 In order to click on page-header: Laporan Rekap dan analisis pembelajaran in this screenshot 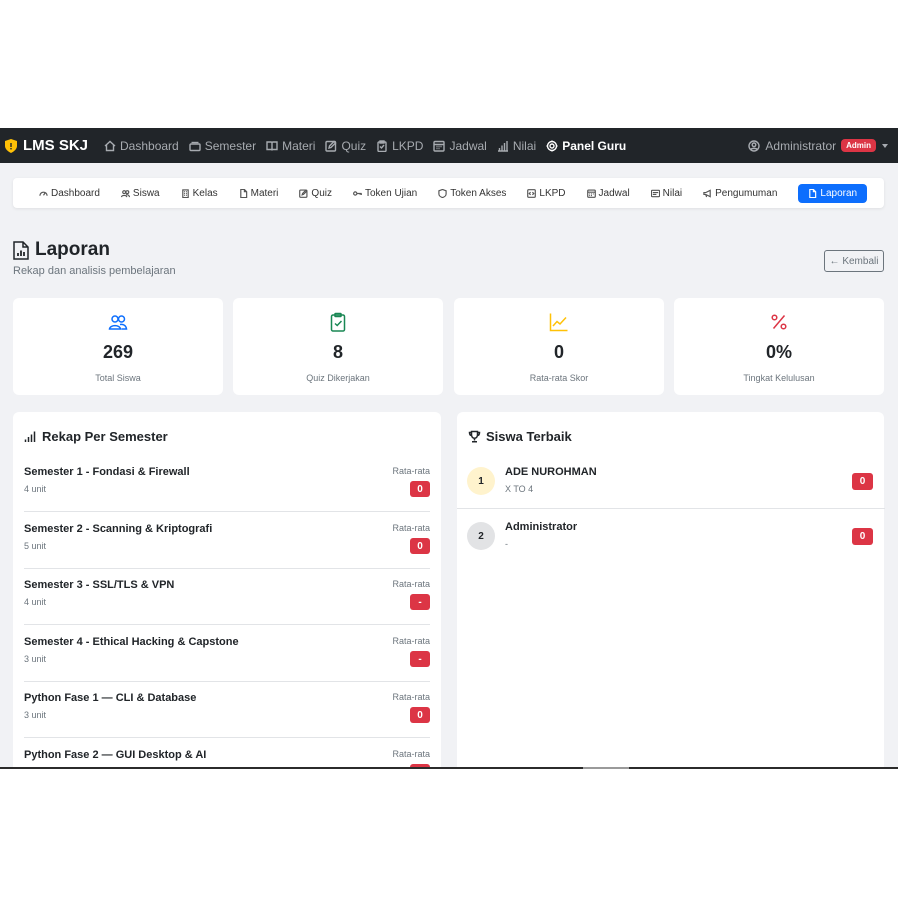, I will do `click(94, 258)`.